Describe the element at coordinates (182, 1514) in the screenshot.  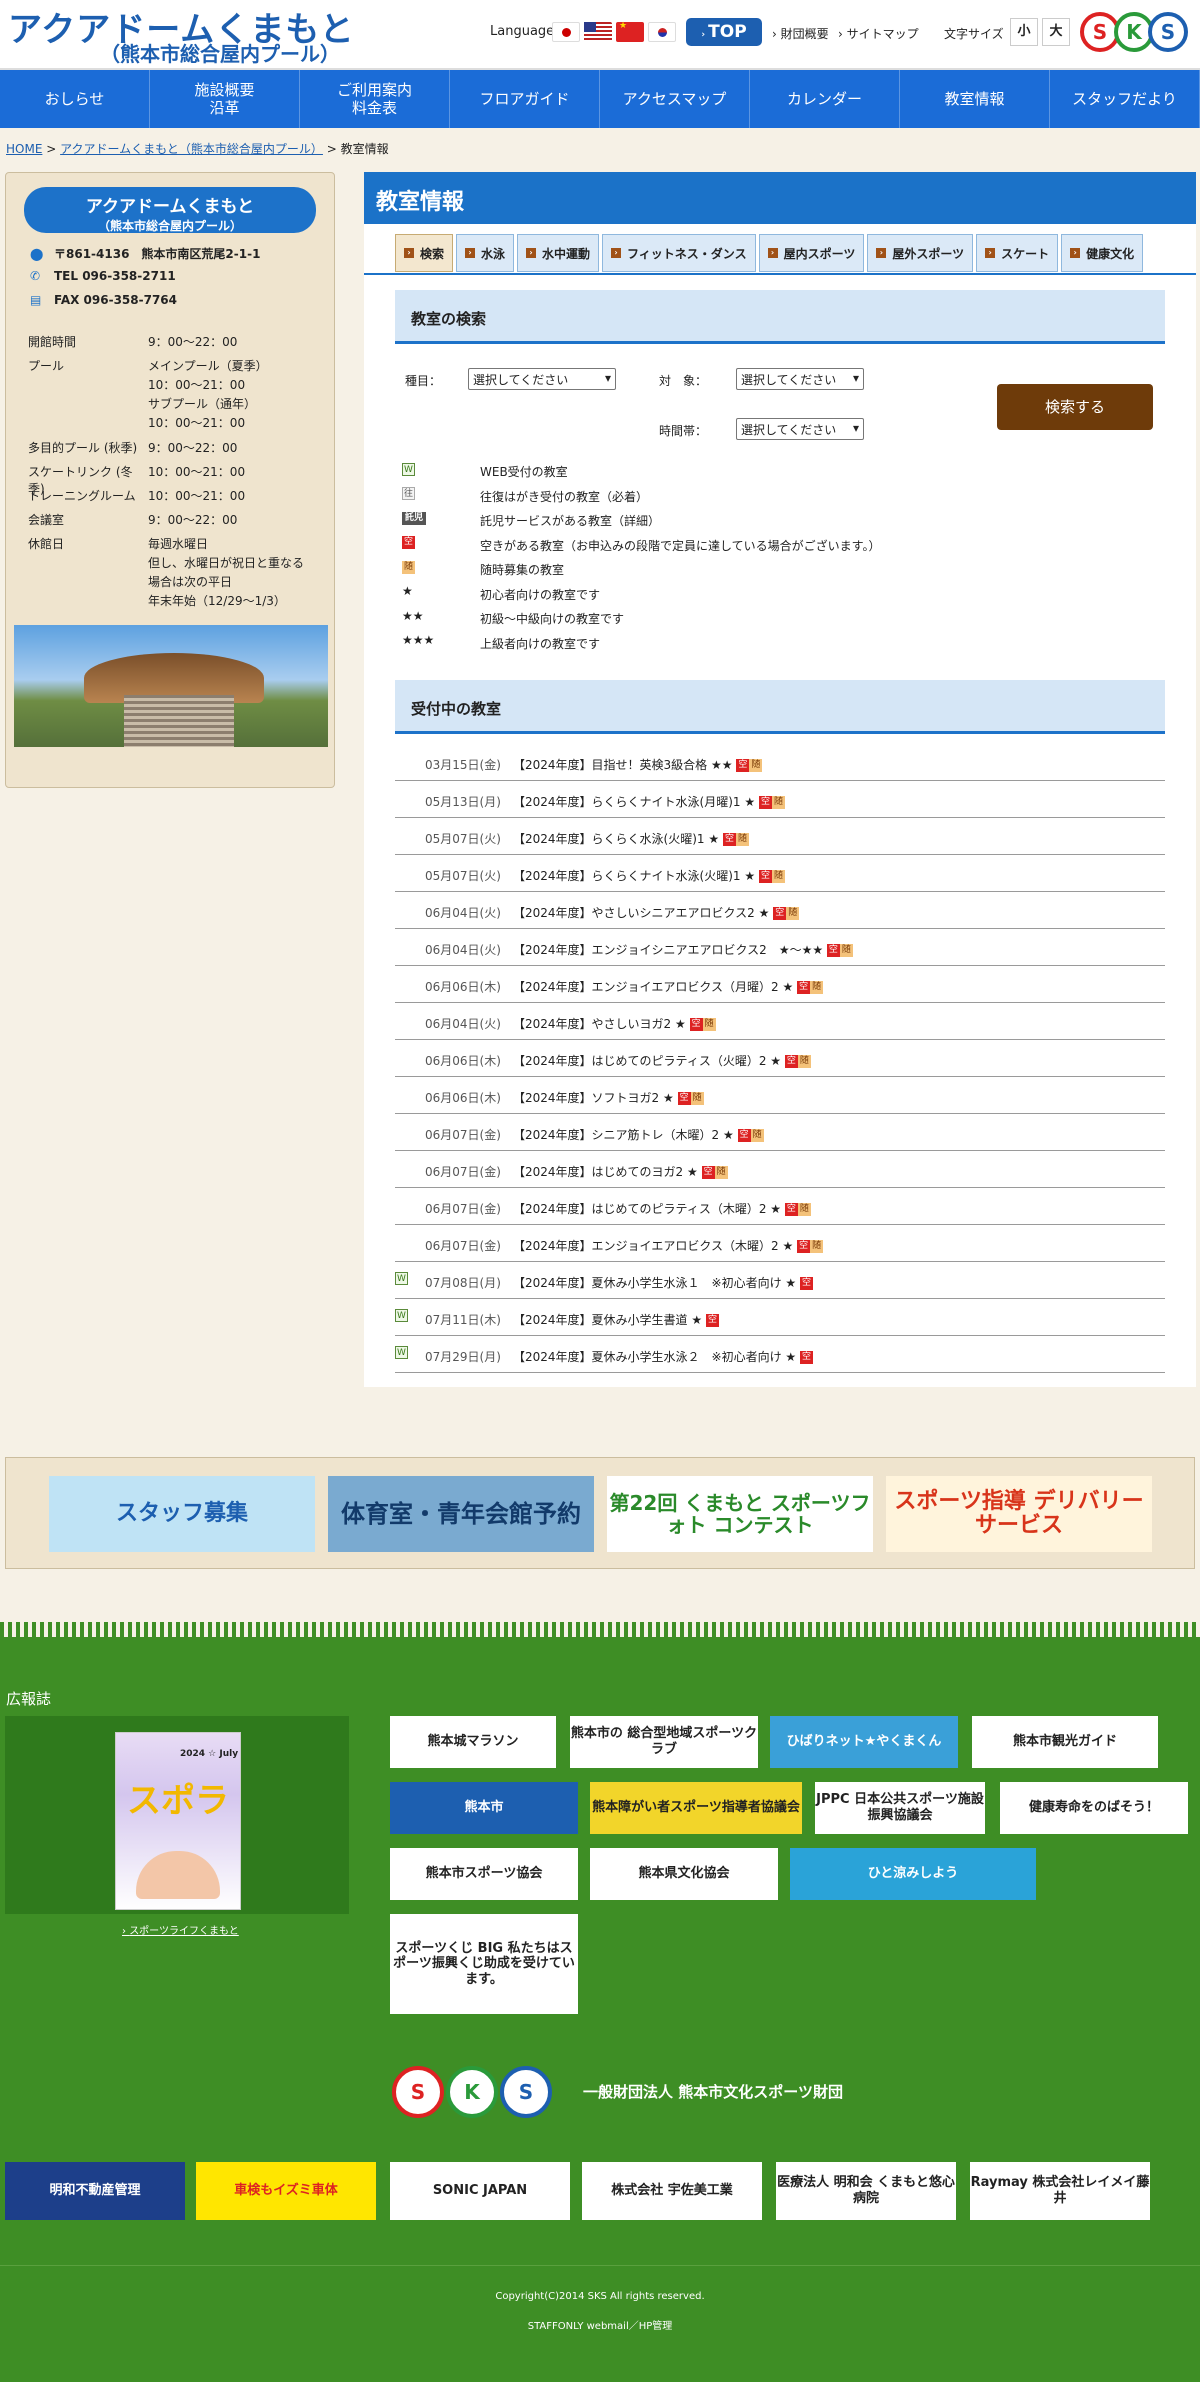
I see `staff-recruit-banner: スタッフ募集` at that location.